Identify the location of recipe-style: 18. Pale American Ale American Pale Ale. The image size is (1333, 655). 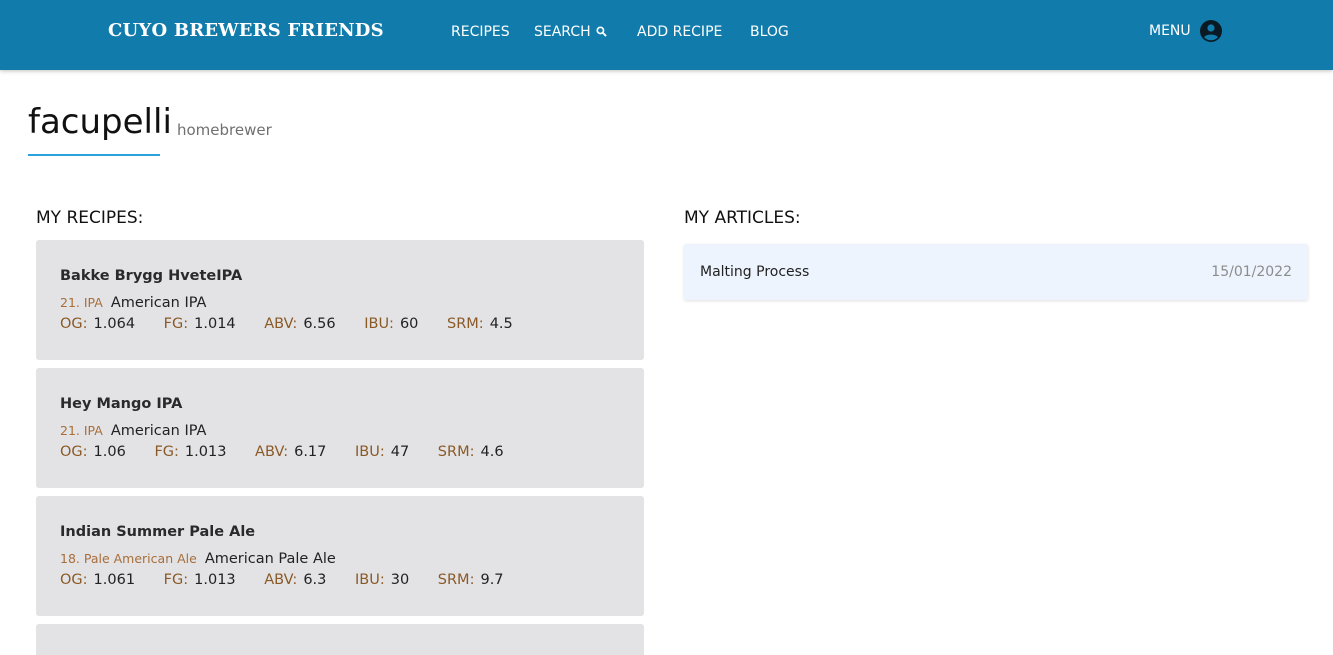
(198, 557).